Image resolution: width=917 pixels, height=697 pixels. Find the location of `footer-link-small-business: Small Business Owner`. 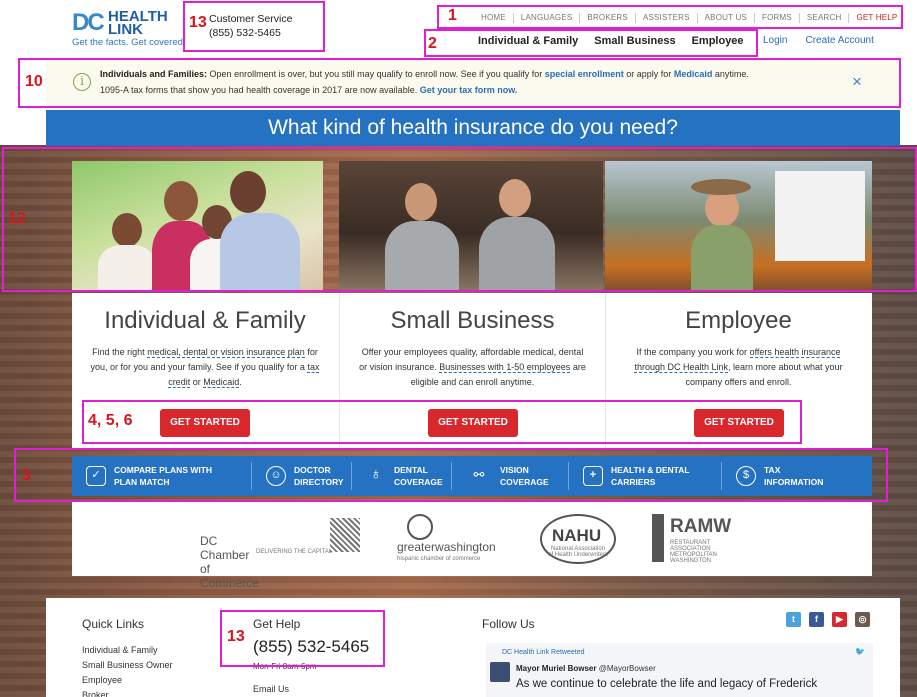

footer-link-small-business: Small Business Owner is located at coordinates (127, 665).